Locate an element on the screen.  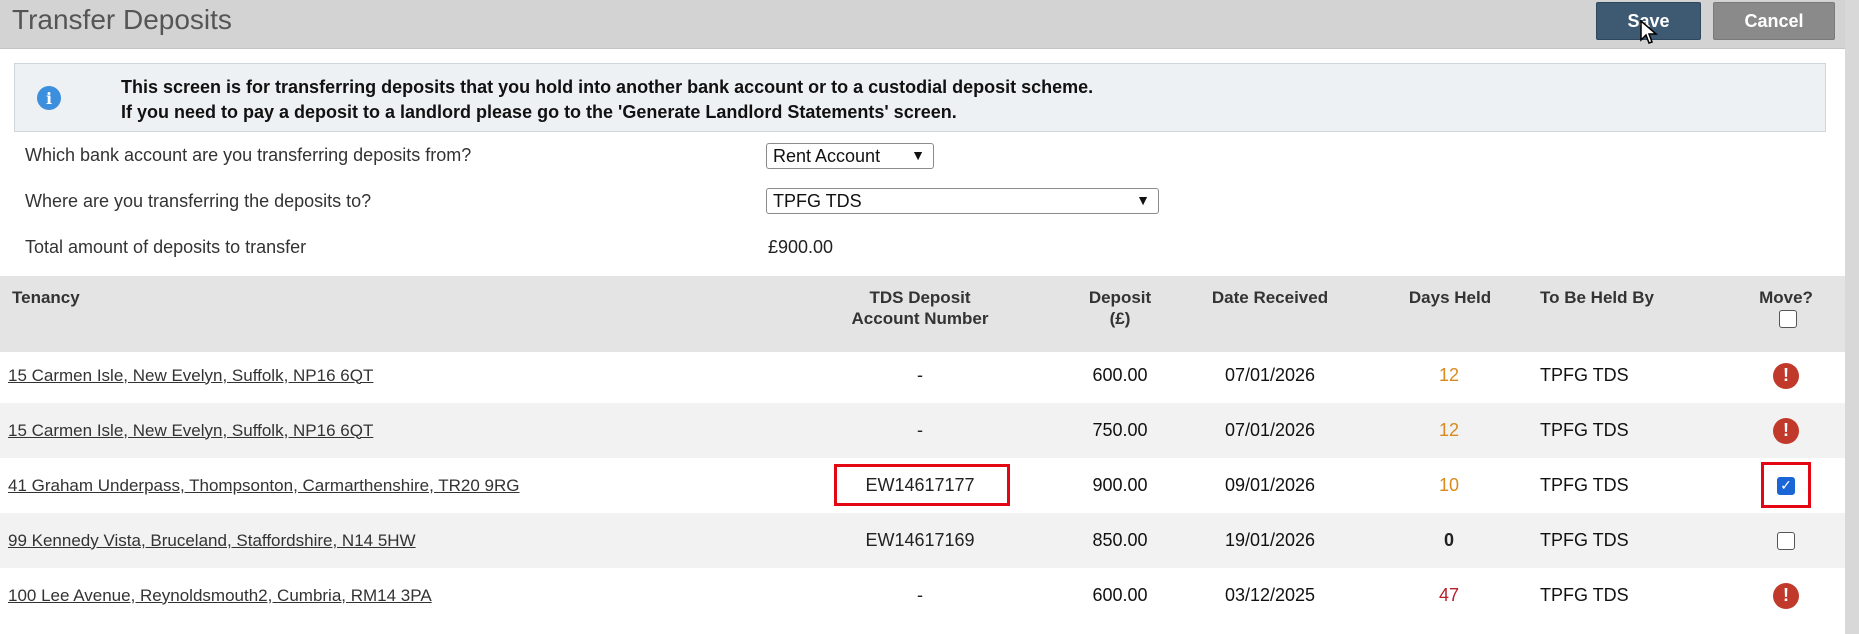
col-date-received: Date Received is located at coordinates (1270, 297).